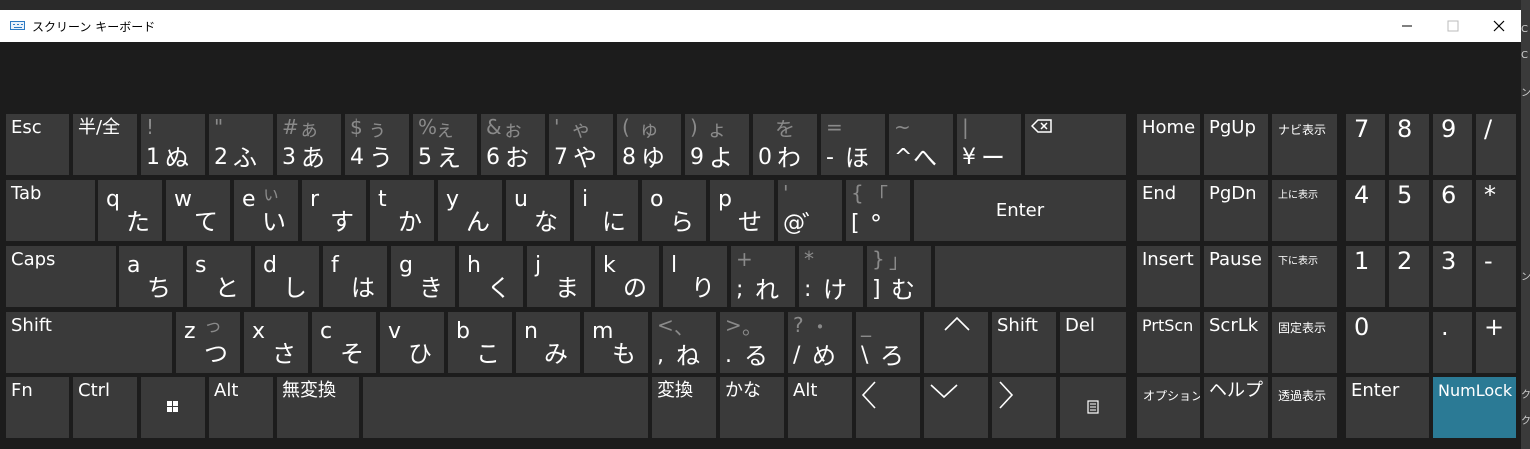 Image resolution: width=1530 pixels, height=449 pixels. What do you see at coordinates (1409, 276) in the screenshot?
I see `key-numpad-2: 2` at bounding box center [1409, 276].